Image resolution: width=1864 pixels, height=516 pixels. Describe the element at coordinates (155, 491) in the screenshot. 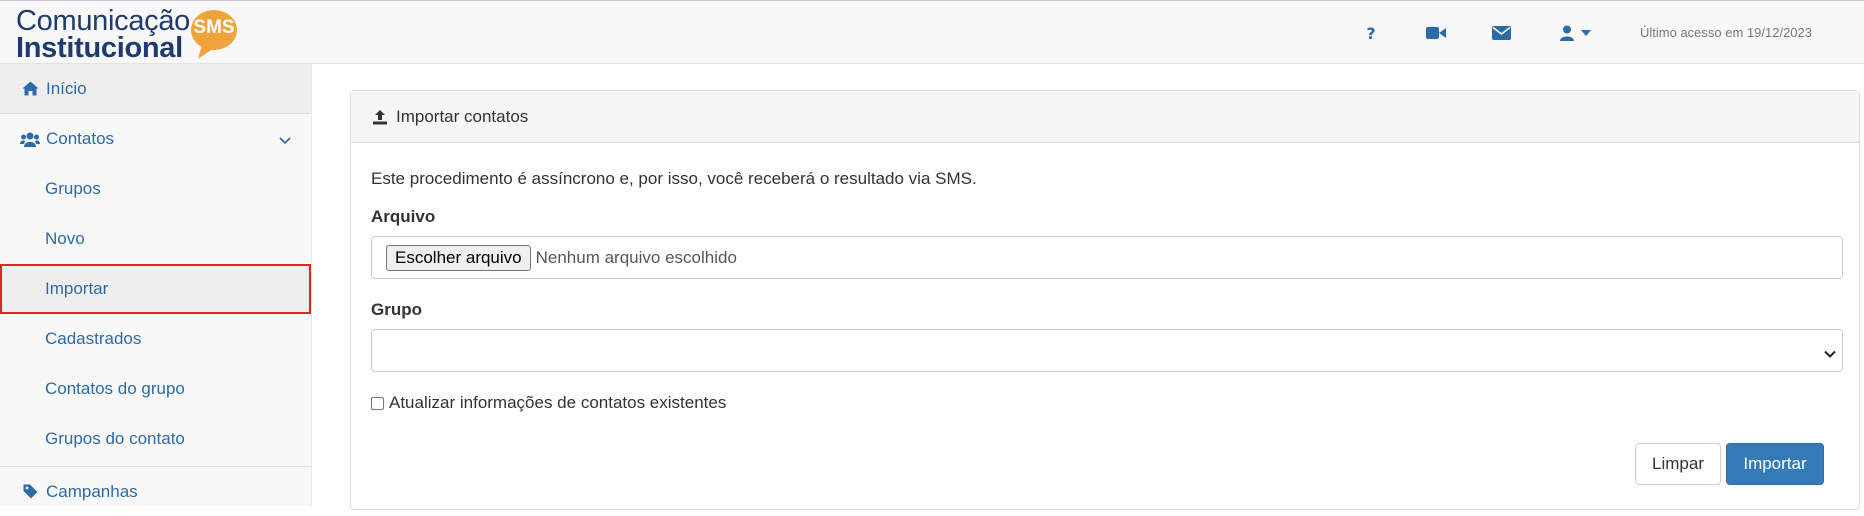

I see `sidebar-item-campanhas: Campanhas` at that location.